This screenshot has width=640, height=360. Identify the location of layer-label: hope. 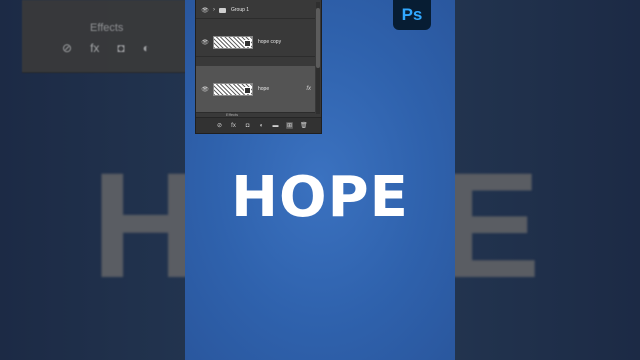
(264, 89).